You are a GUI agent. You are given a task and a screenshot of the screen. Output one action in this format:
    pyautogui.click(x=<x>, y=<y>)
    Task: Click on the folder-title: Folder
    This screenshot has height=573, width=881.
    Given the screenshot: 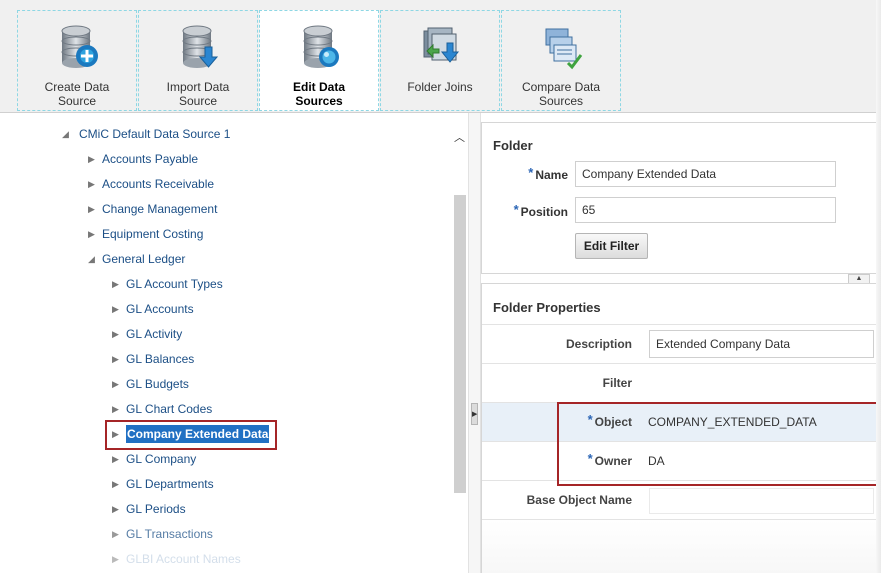 What is the action you would take?
    pyautogui.click(x=513, y=145)
    